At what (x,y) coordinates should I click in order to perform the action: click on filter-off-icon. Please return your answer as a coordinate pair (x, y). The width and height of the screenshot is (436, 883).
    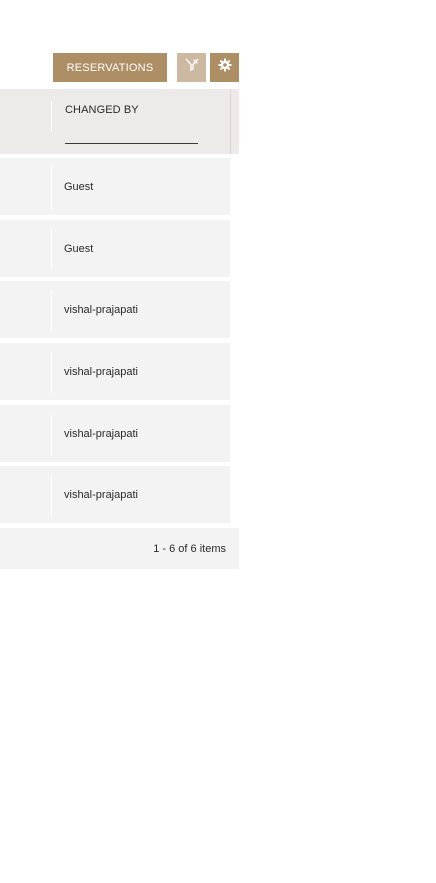
    Looking at the image, I should click on (191, 67).